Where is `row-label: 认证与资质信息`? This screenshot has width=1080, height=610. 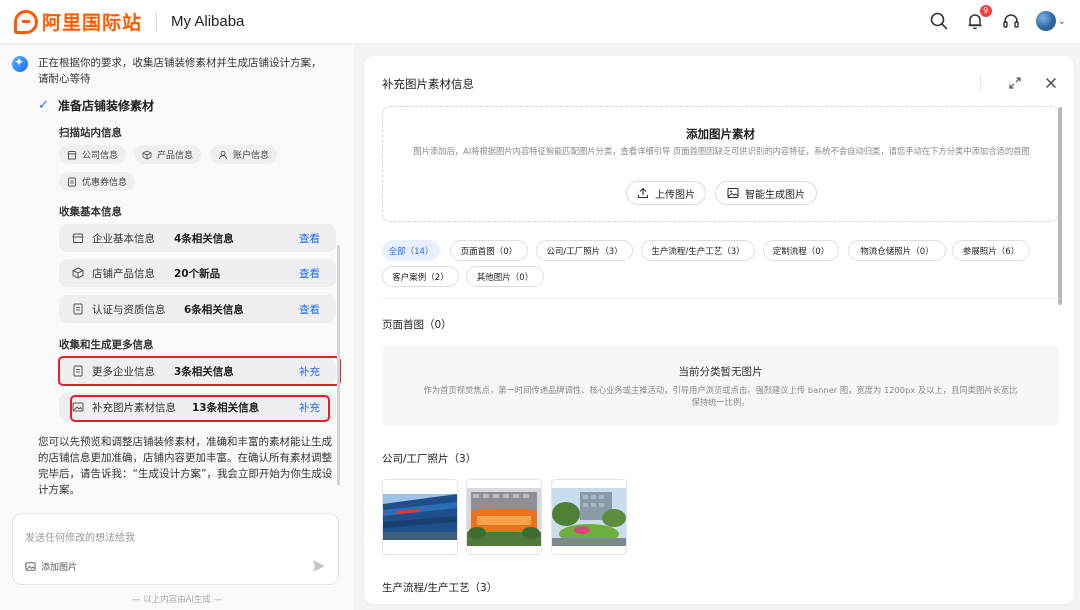 row-label: 认证与资质信息 is located at coordinates (129, 309).